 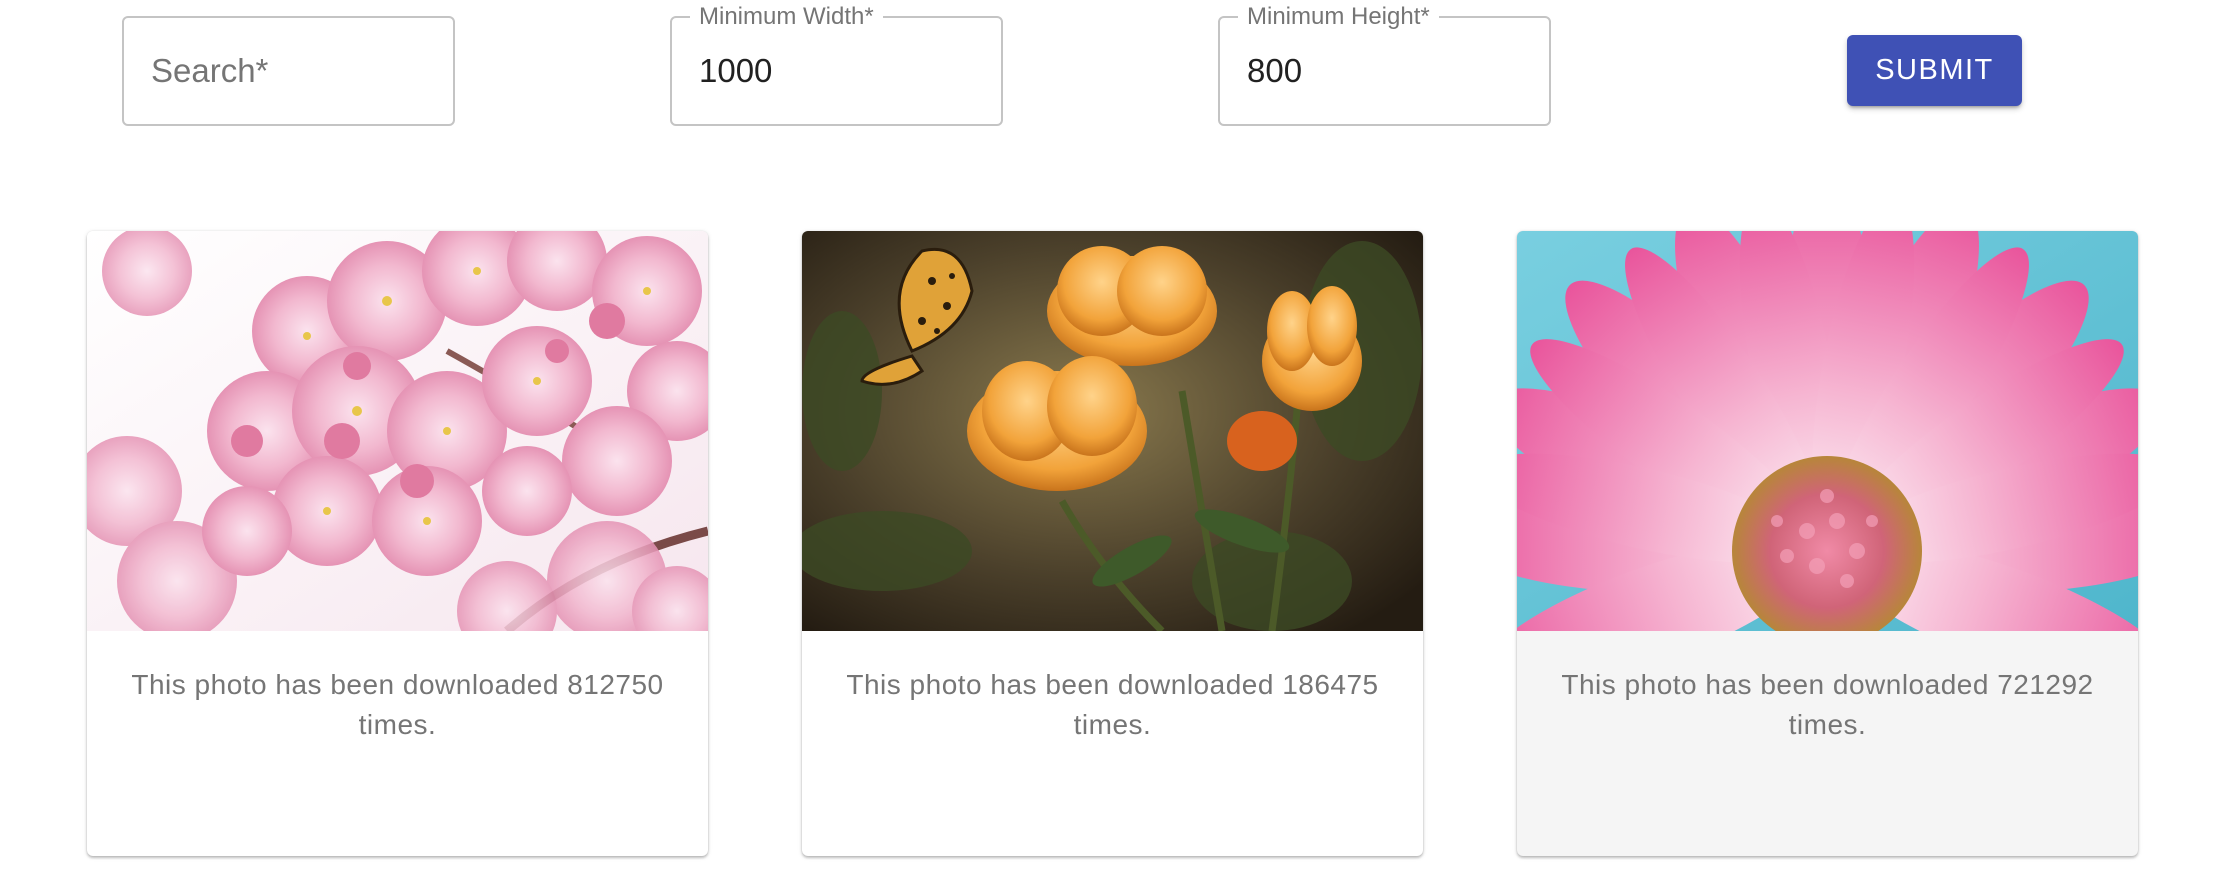 I want to click on search-placeholder: Search*, so click(x=210, y=70).